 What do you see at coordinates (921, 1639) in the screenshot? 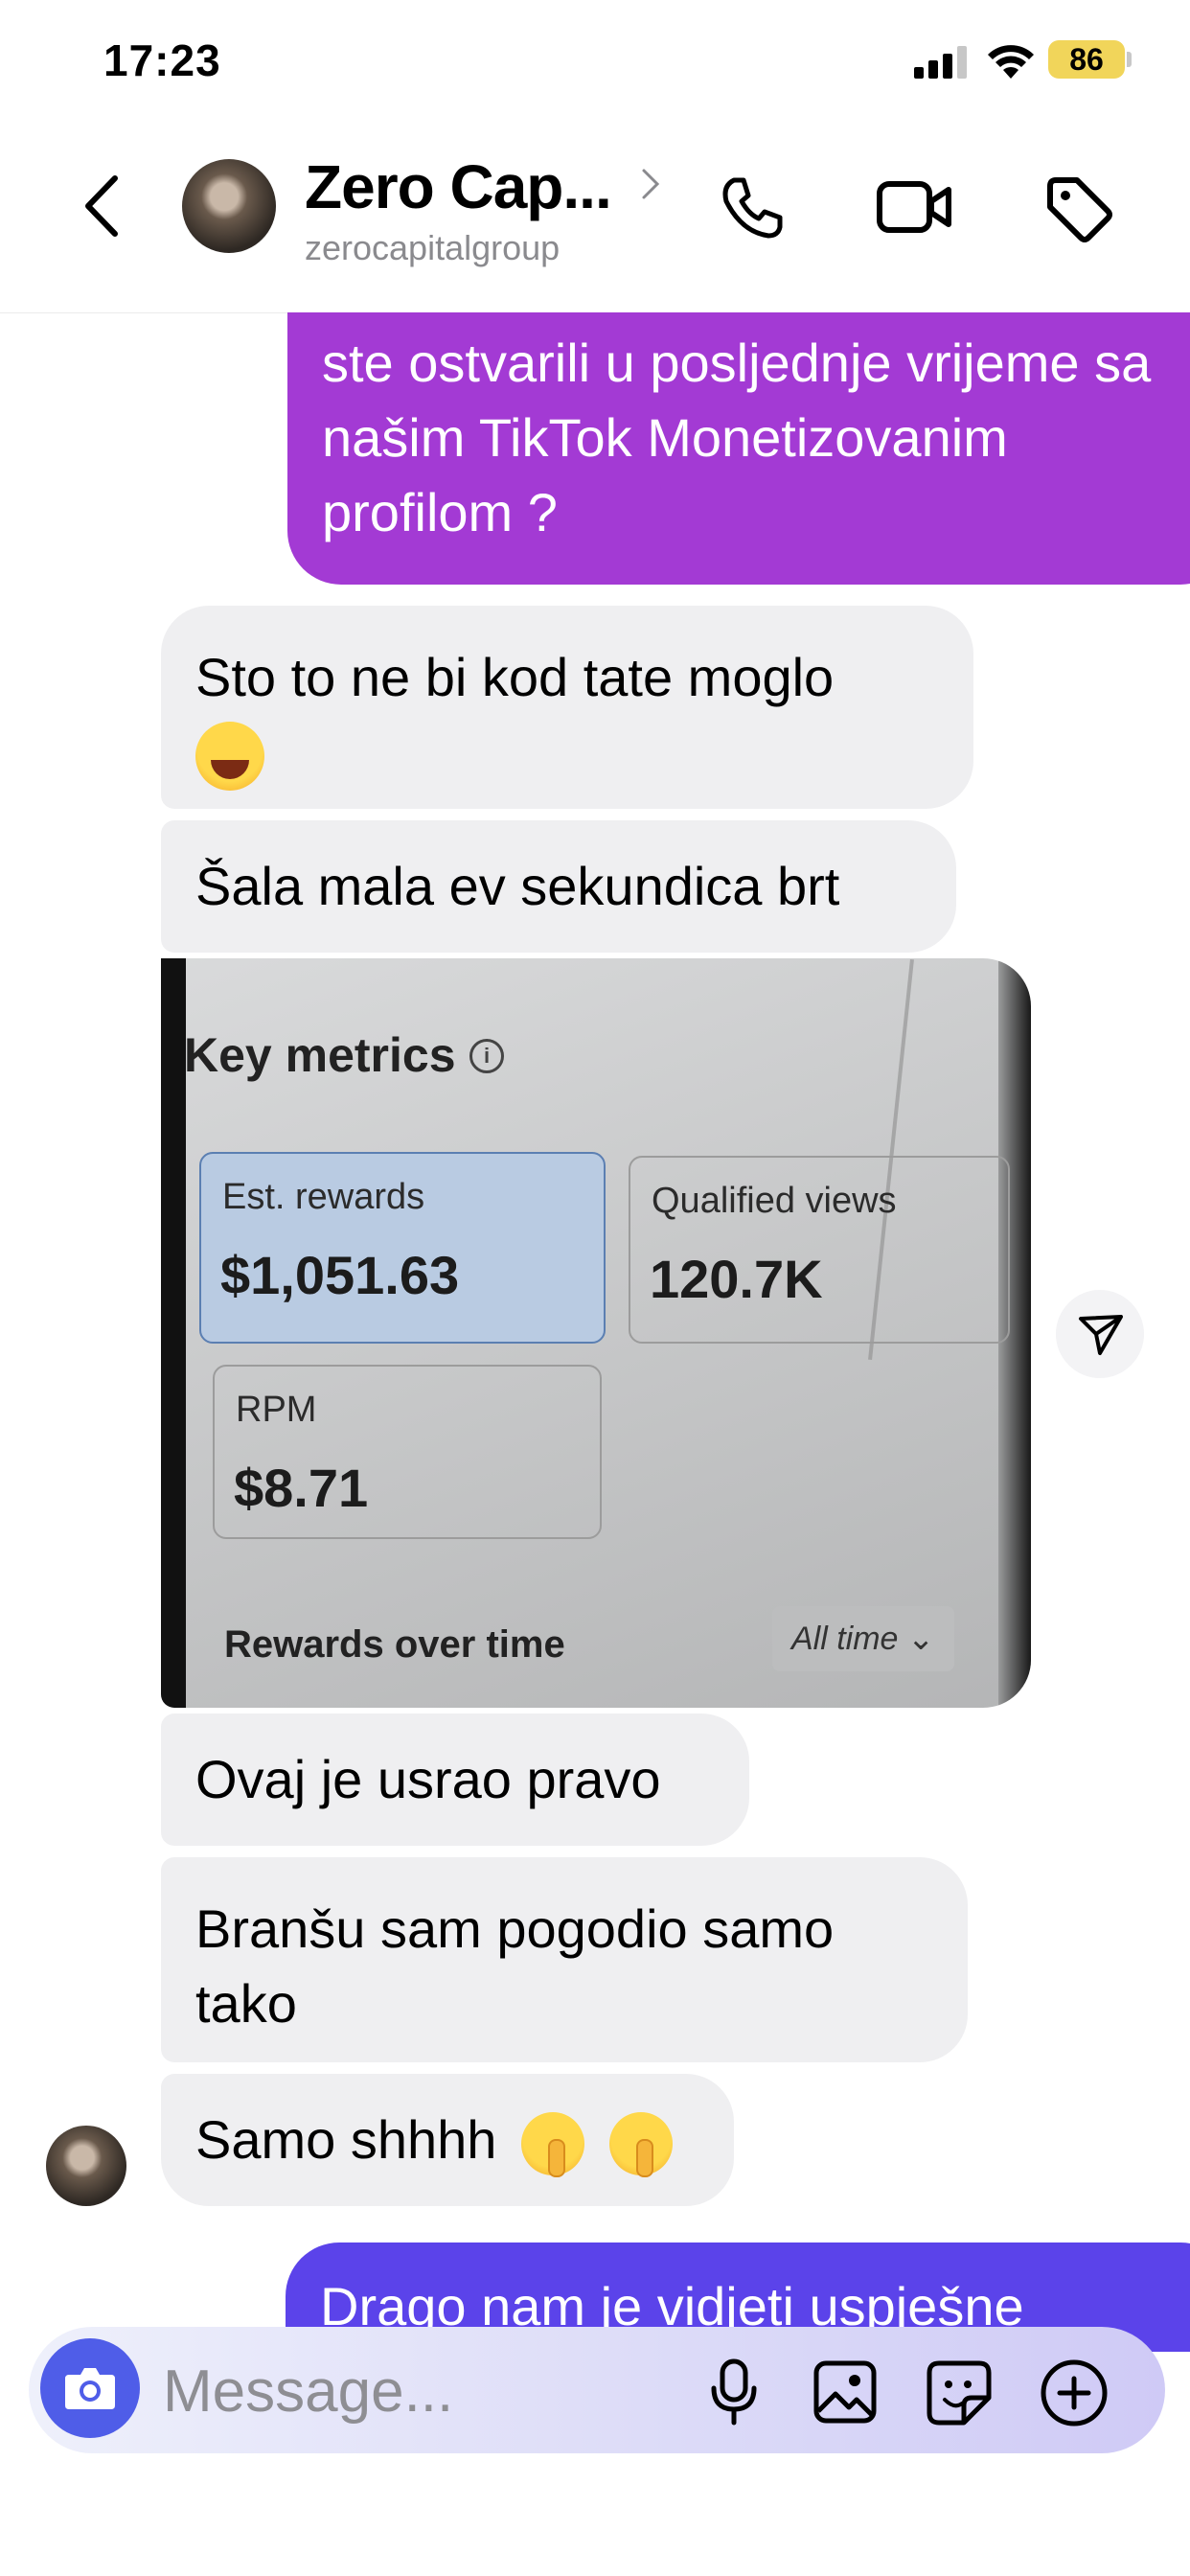
I see `chevron-down-icon: ⌄` at bounding box center [921, 1639].